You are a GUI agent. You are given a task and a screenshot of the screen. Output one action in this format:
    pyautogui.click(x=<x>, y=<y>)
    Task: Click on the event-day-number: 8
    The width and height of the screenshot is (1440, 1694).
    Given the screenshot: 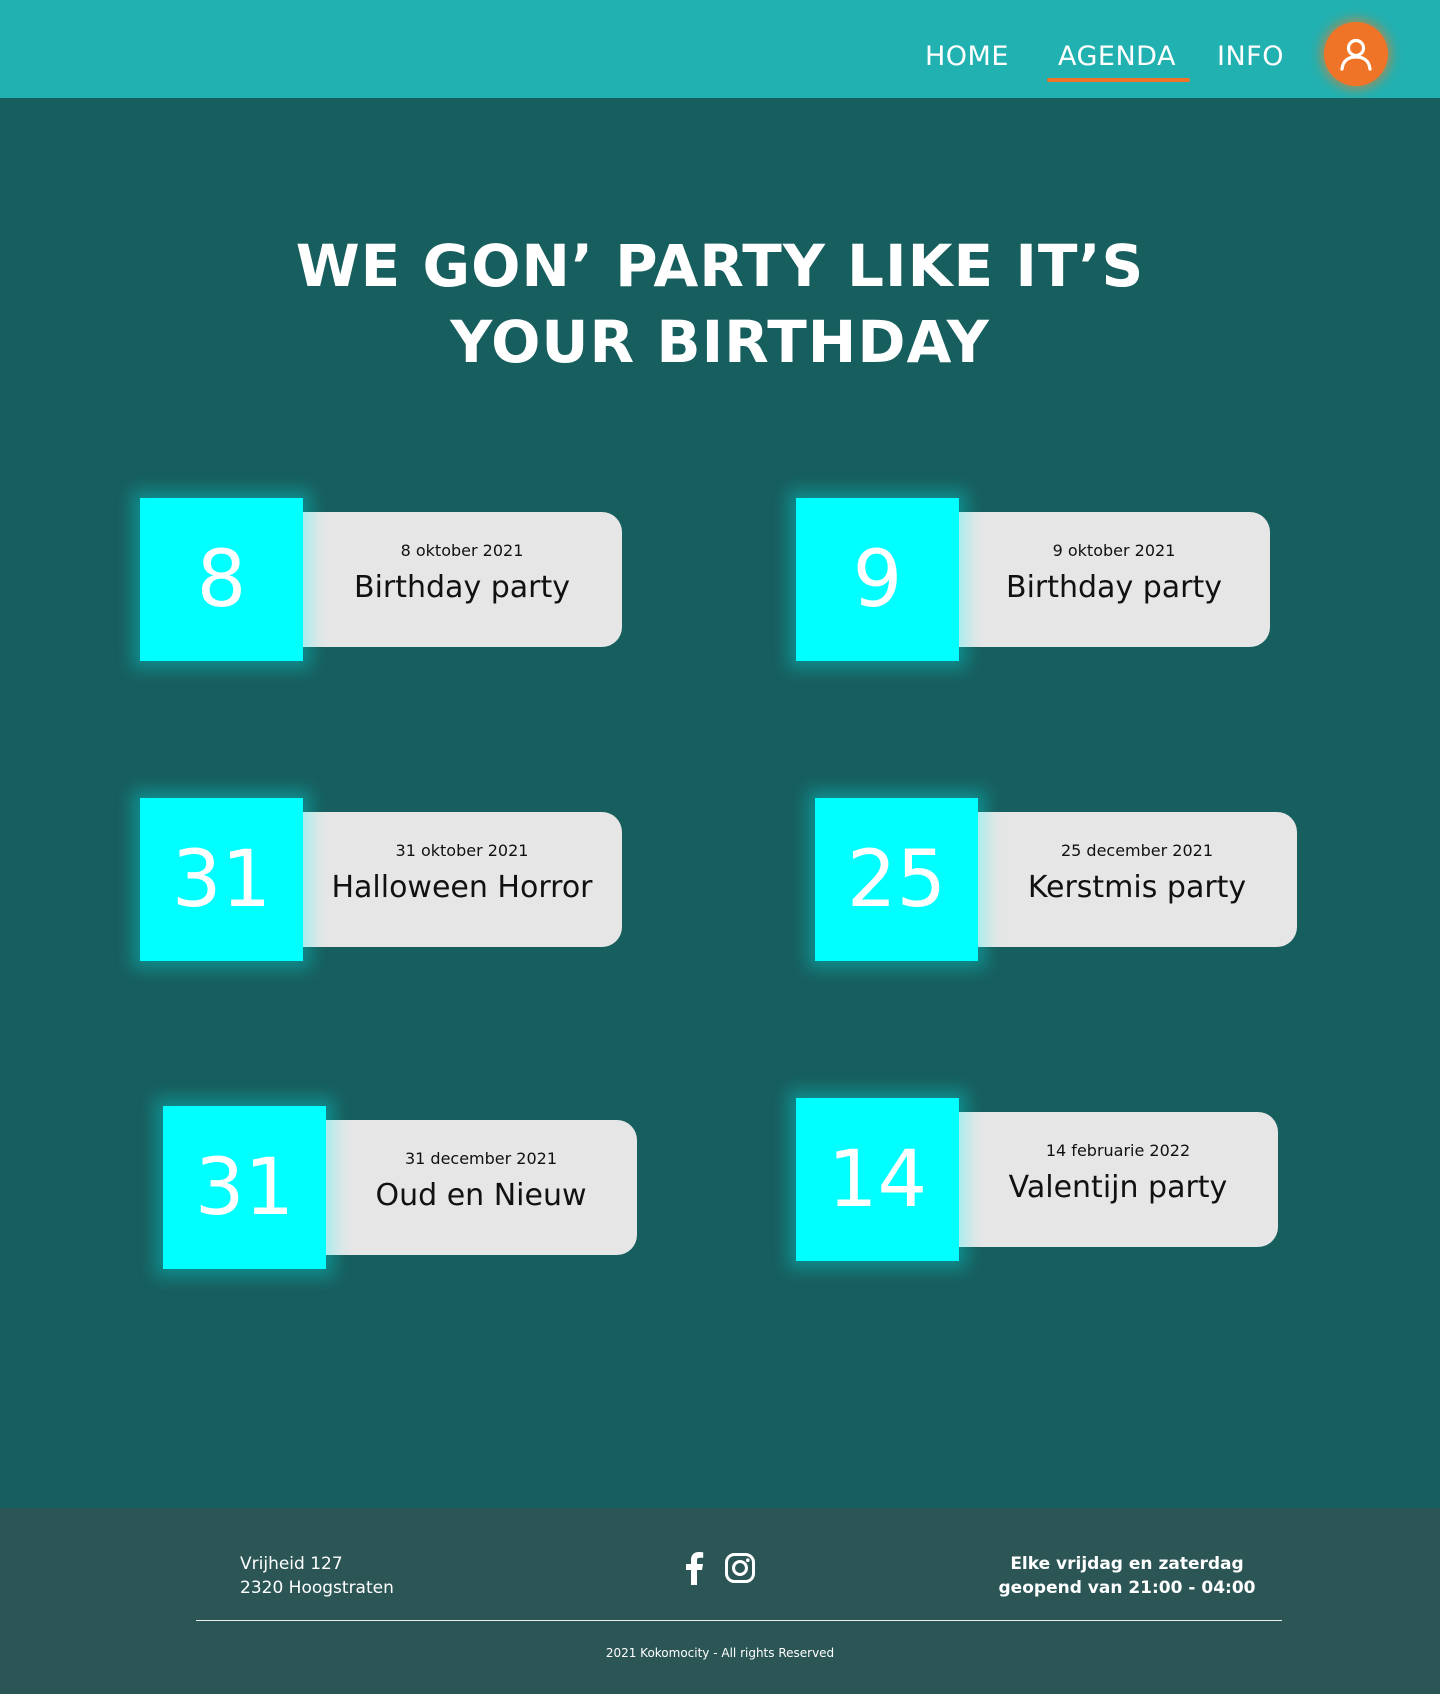 What is the action you would take?
    pyautogui.click(x=221, y=579)
    